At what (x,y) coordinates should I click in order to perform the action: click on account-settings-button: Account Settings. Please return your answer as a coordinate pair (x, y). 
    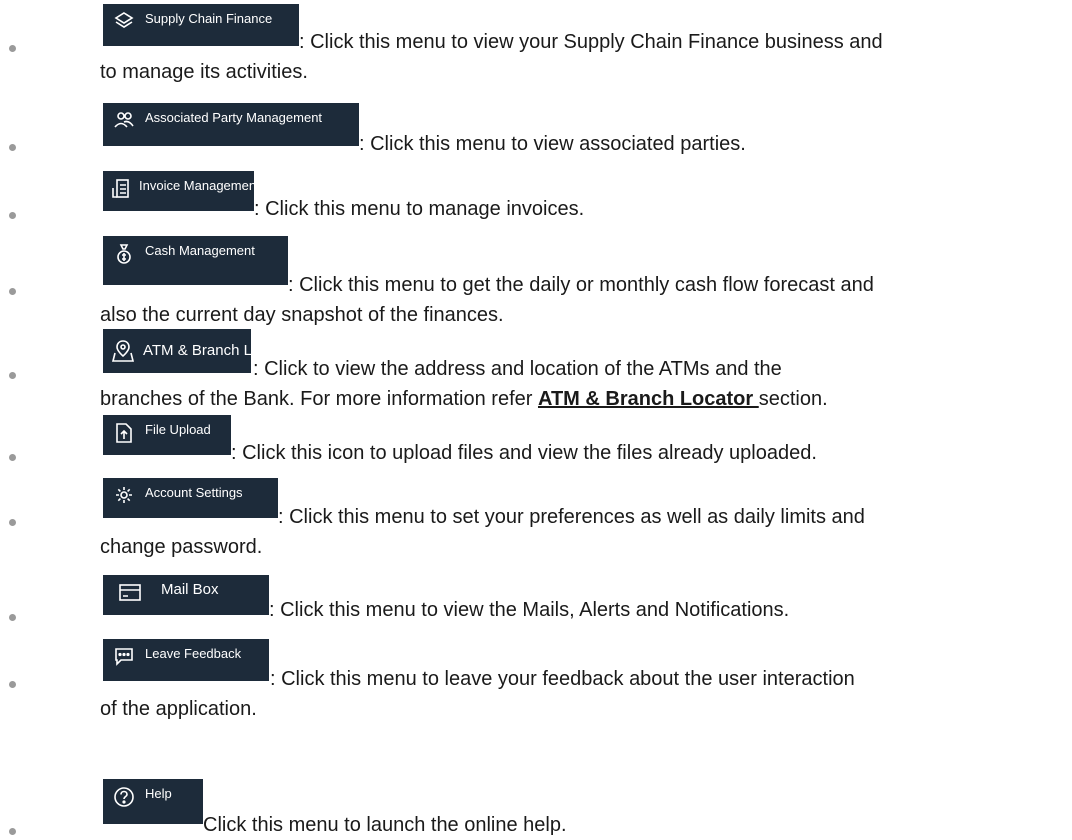
    Looking at the image, I should click on (190, 498).